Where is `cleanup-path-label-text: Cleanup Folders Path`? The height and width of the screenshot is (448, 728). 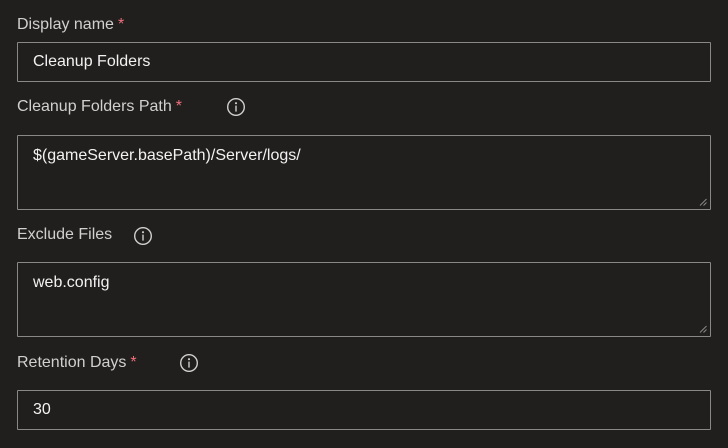 cleanup-path-label-text: Cleanup Folders Path is located at coordinates (94, 106).